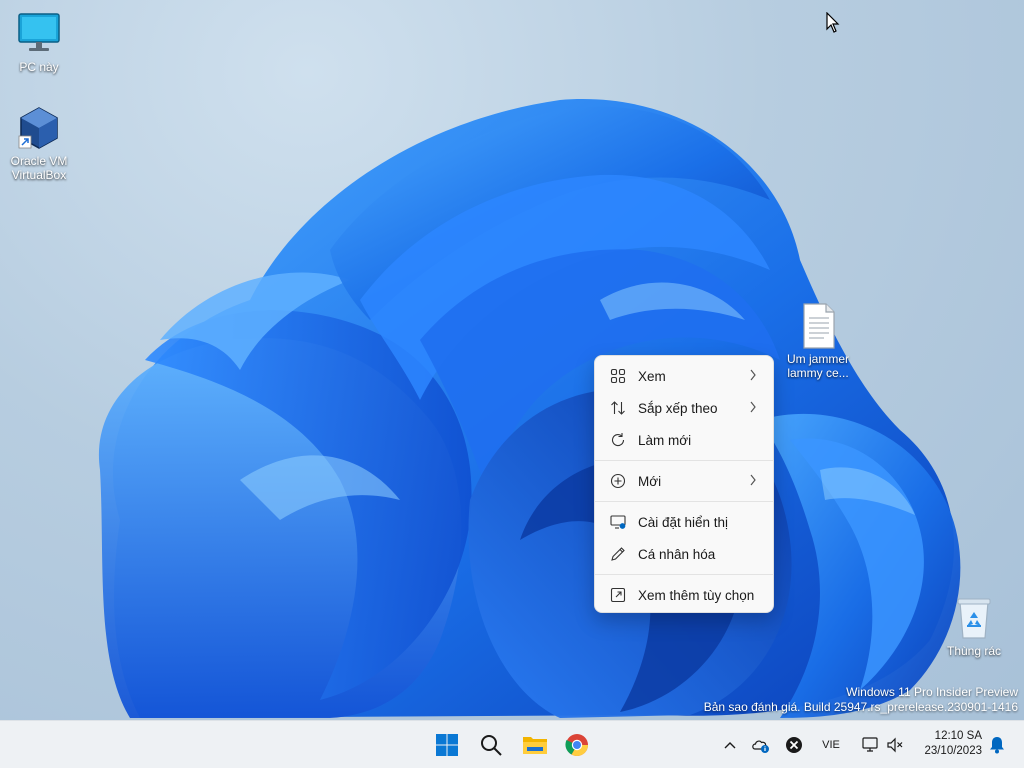 The image size is (1024, 768). What do you see at coordinates (618, 376) in the screenshot?
I see `view-grid-icon` at bounding box center [618, 376].